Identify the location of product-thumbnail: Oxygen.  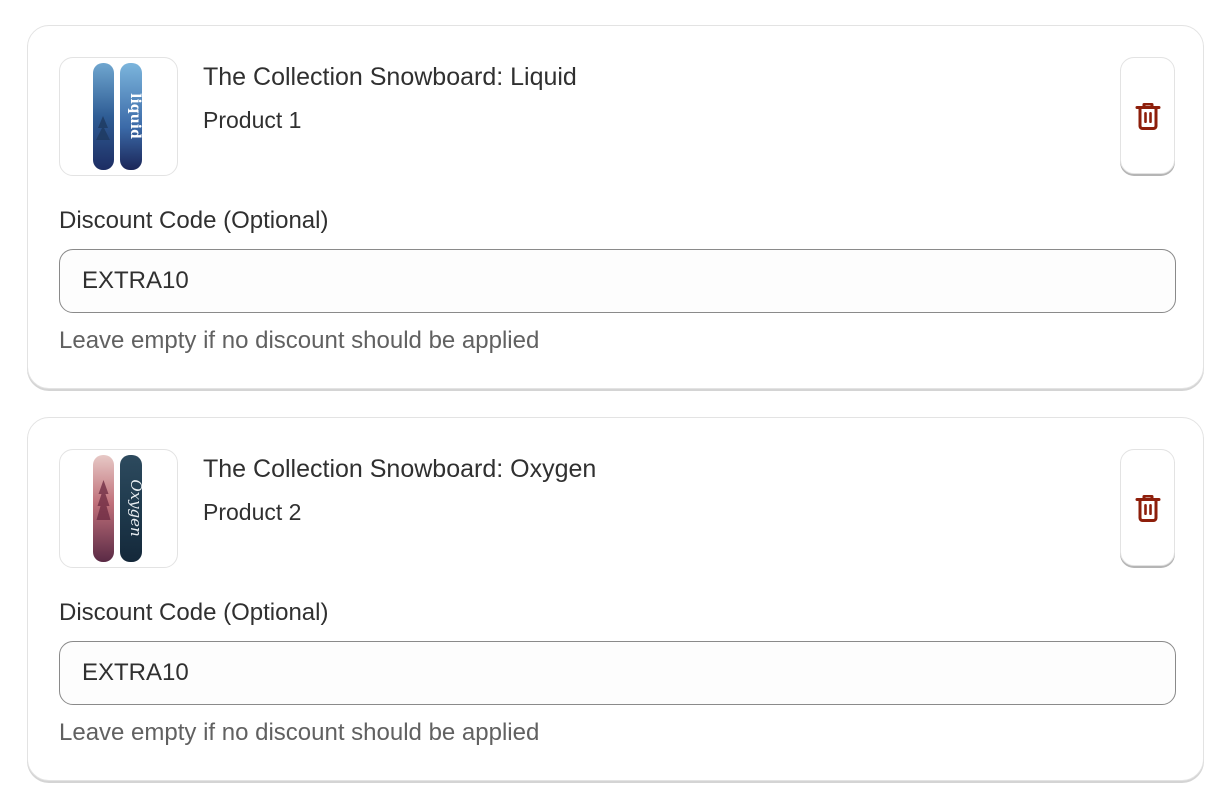
(118, 508).